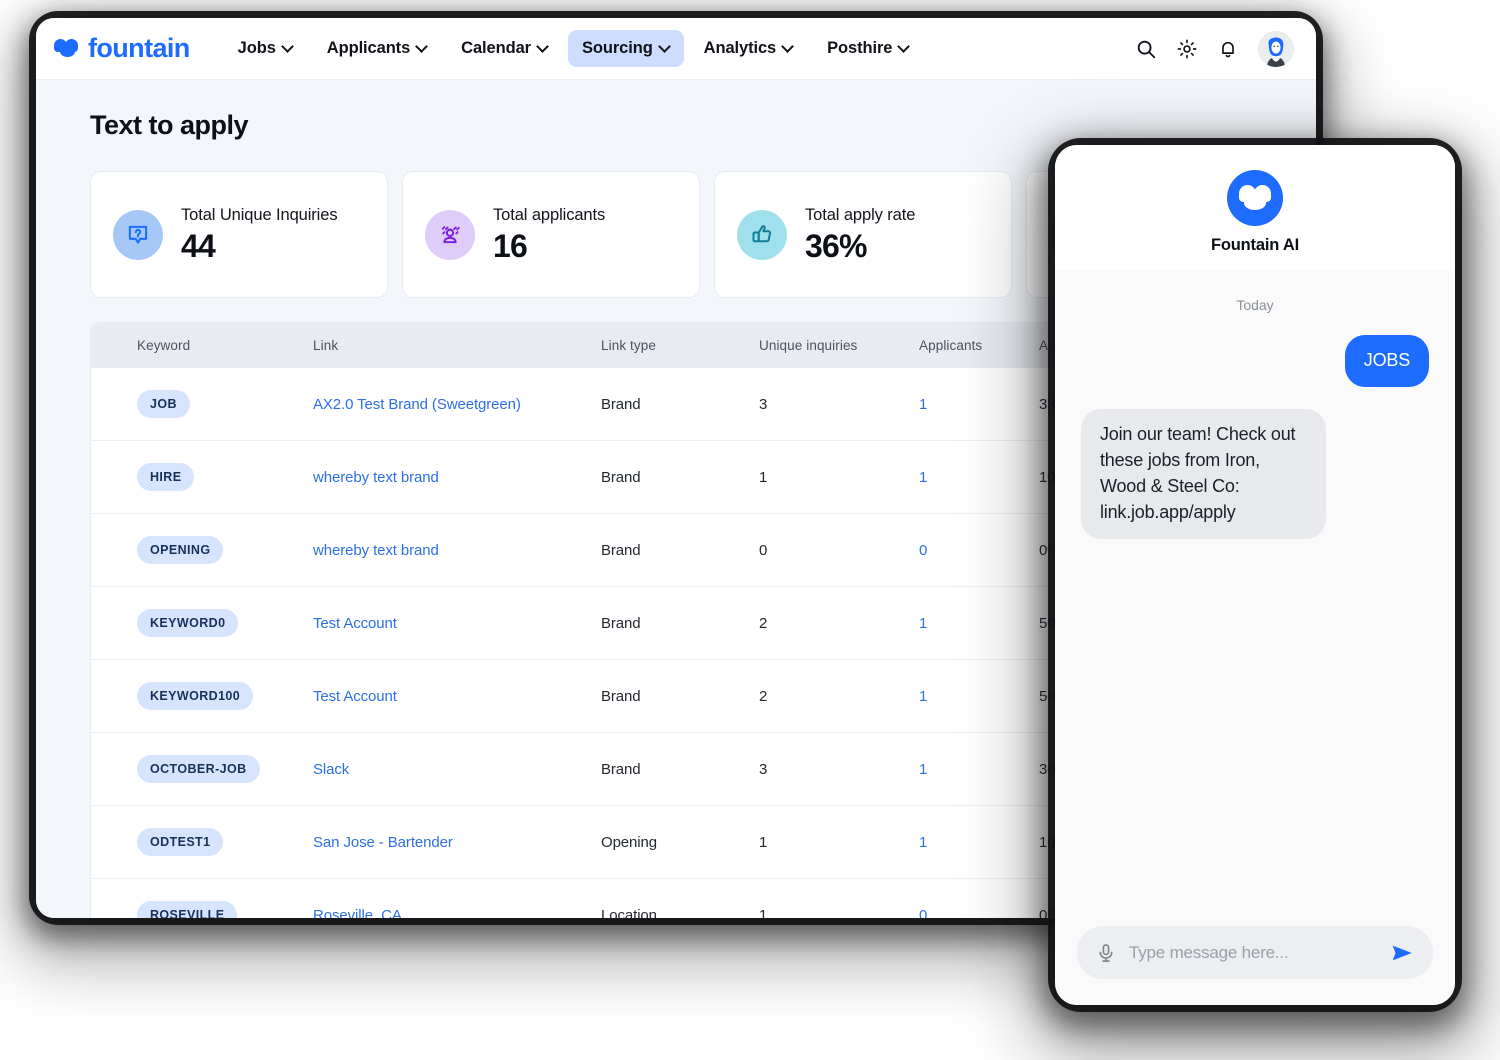 The image size is (1500, 1060). I want to click on stat-value: 16, so click(510, 245).